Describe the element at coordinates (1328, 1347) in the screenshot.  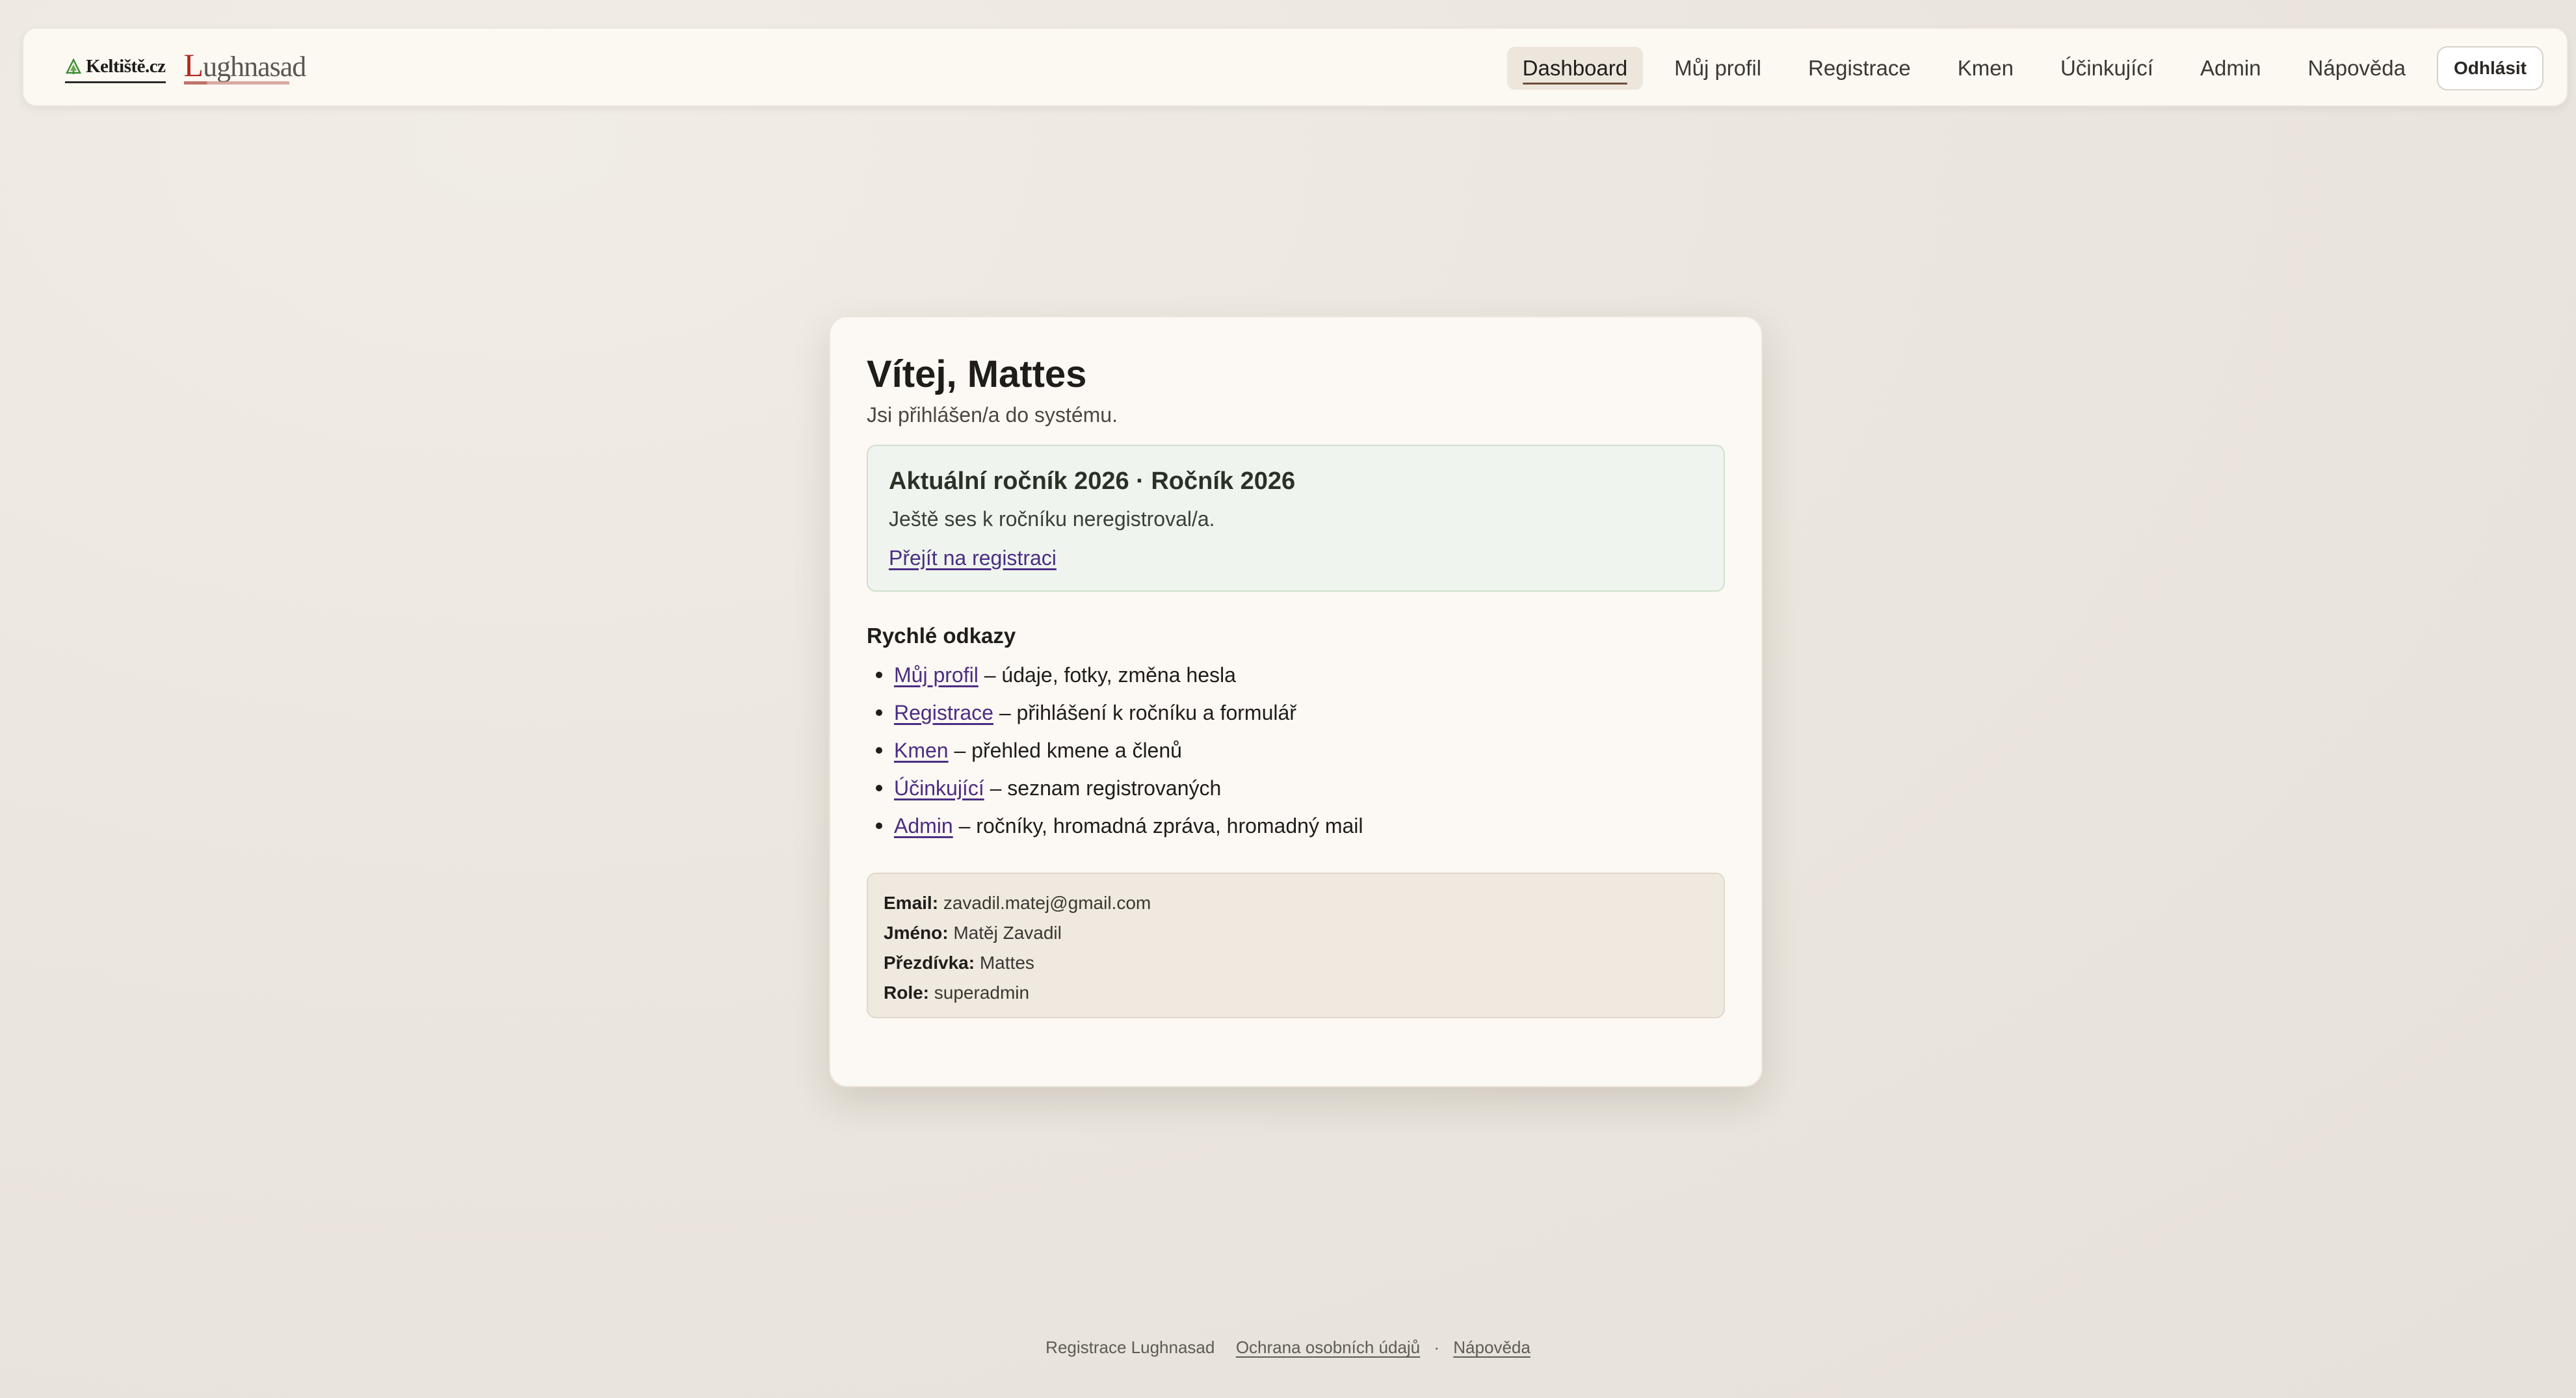
I see `privacy-policy-link: Ochrana osobních údajů` at that location.